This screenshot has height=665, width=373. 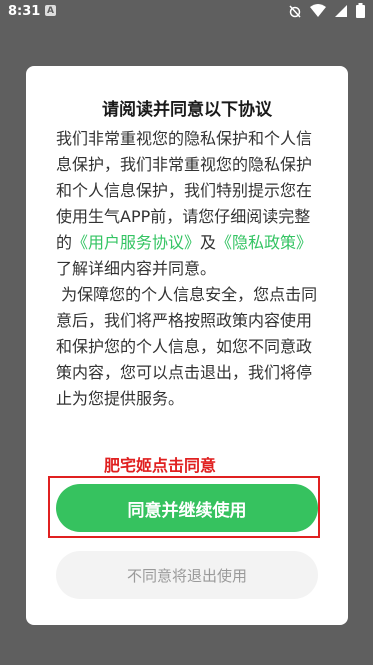 I want to click on dialog-title: 请阅读并同意以下协议, so click(x=187, y=110).